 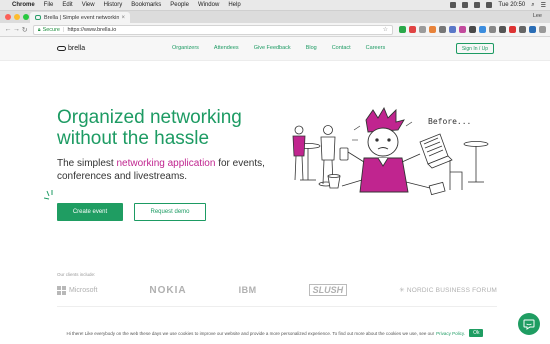 I want to click on browser-tab: Brella | Simple event networkin ×, so click(x=80, y=17).